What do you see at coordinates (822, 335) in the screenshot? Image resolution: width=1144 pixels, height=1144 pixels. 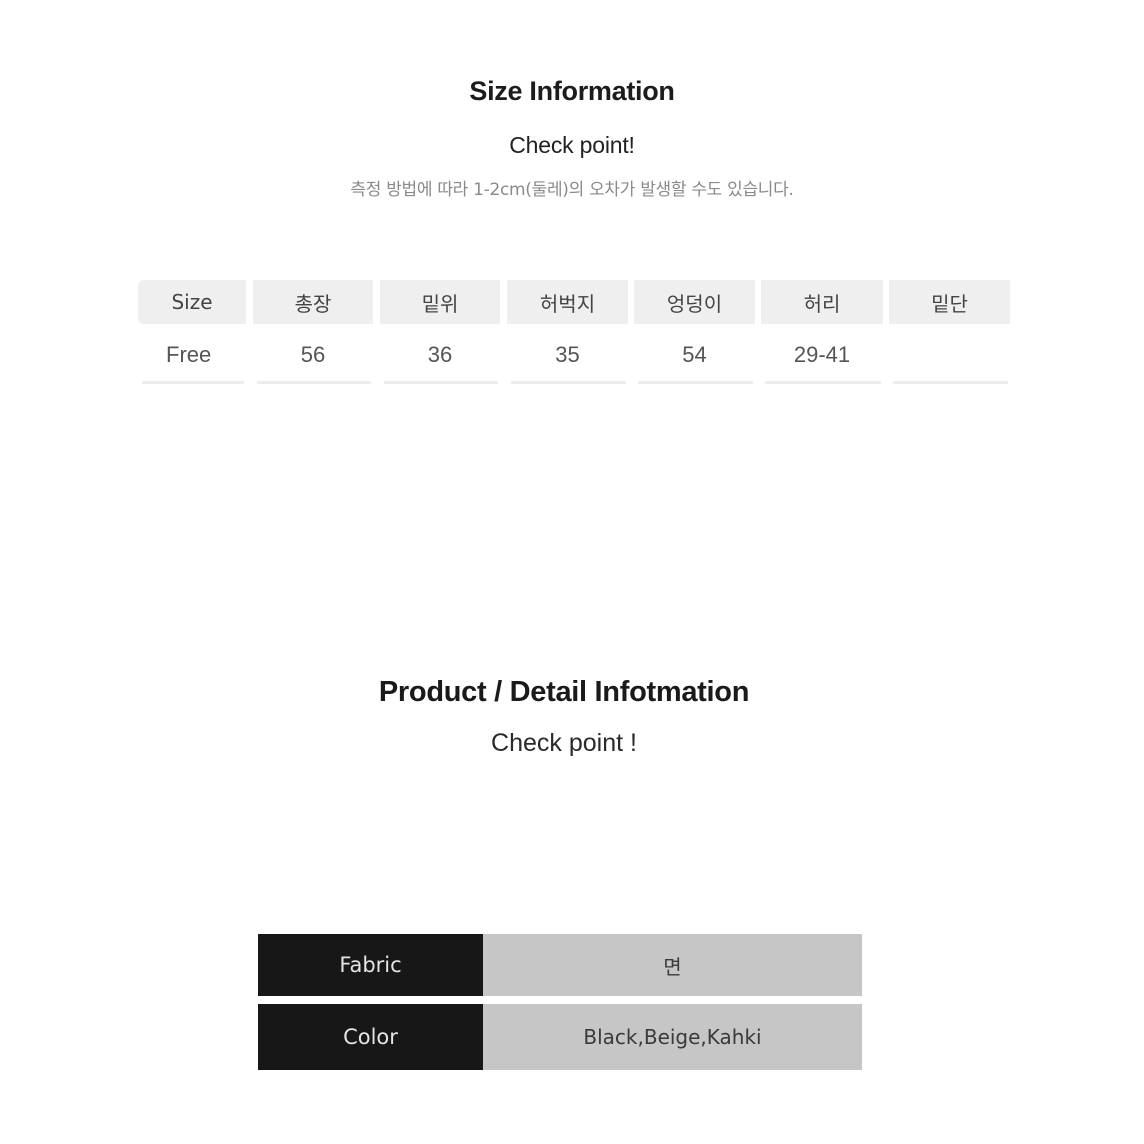 I see `size-column-waist: 허리 29-41` at bounding box center [822, 335].